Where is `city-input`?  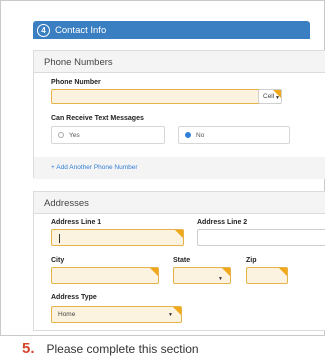
city-input is located at coordinates (105, 275).